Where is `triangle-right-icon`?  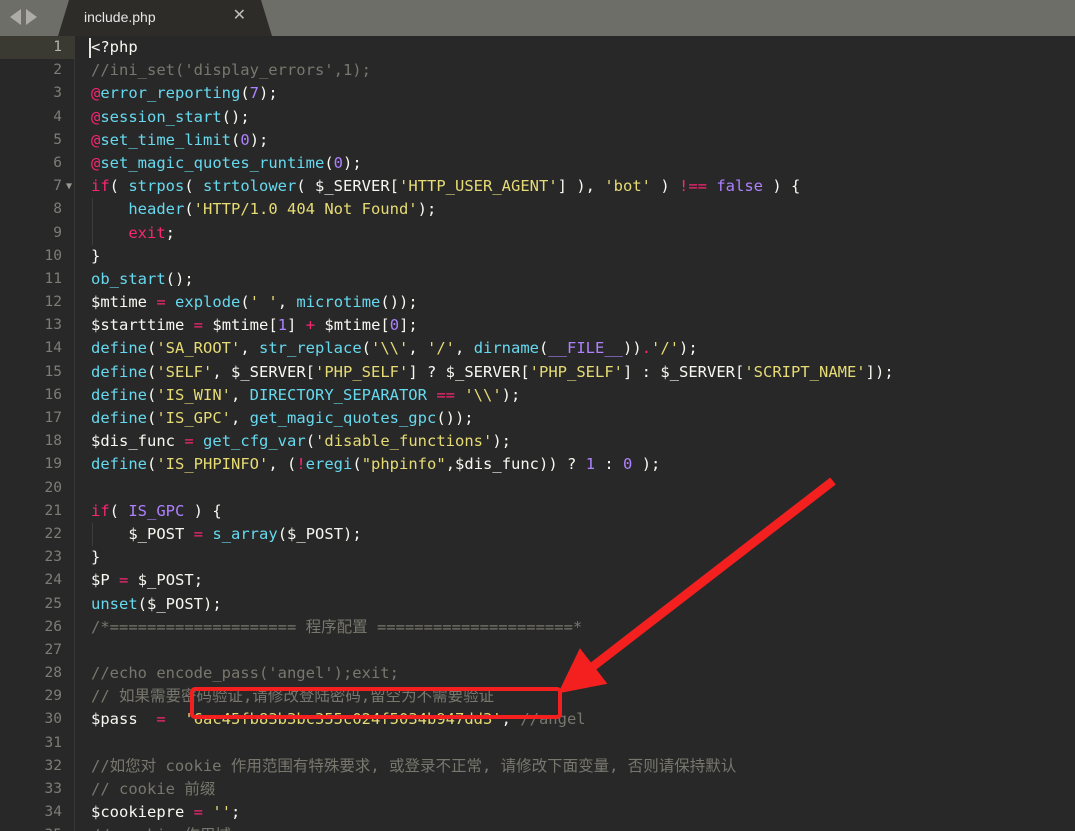 triangle-right-icon is located at coordinates (31, 17).